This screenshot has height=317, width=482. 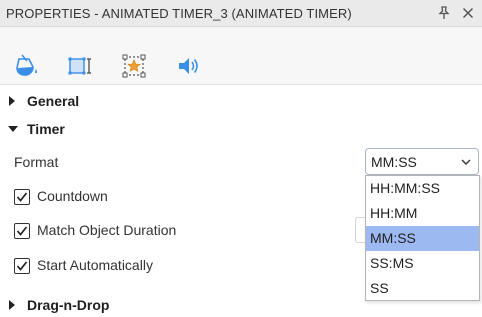 What do you see at coordinates (53, 101) in the screenshot?
I see `section-general-label: General` at bounding box center [53, 101].